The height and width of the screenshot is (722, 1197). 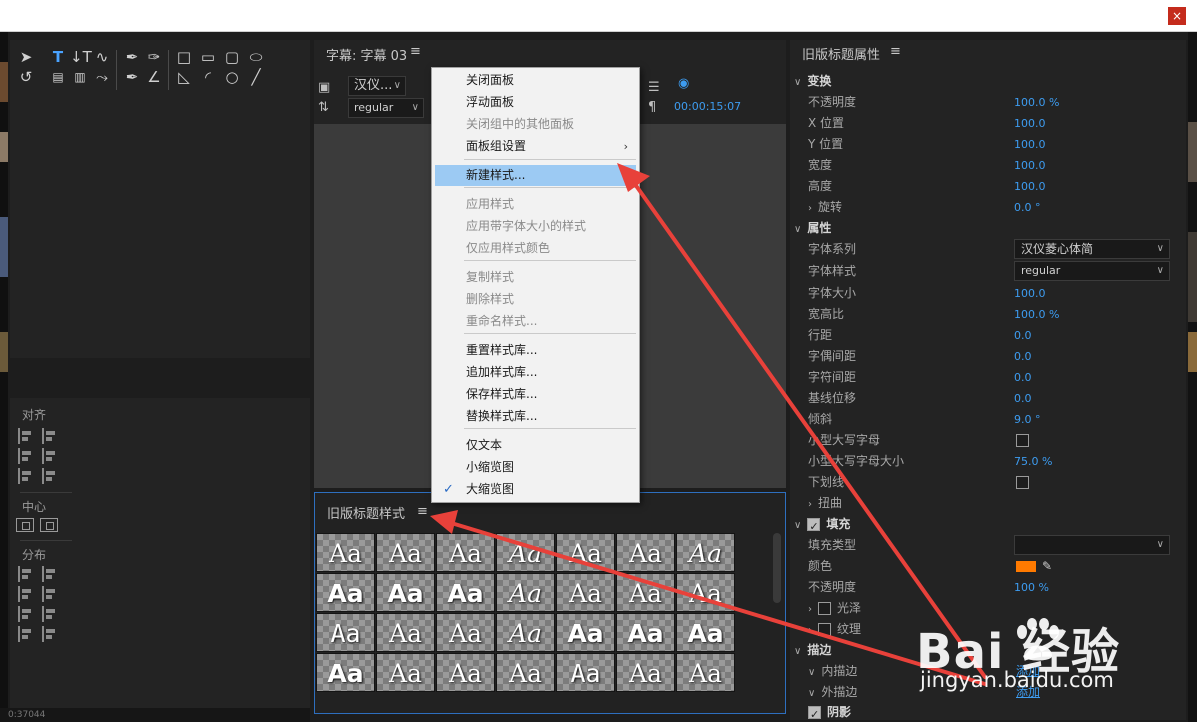 I want to click on vertical-path-type-tool-icon: ⤳, so click(x=102, y=77).